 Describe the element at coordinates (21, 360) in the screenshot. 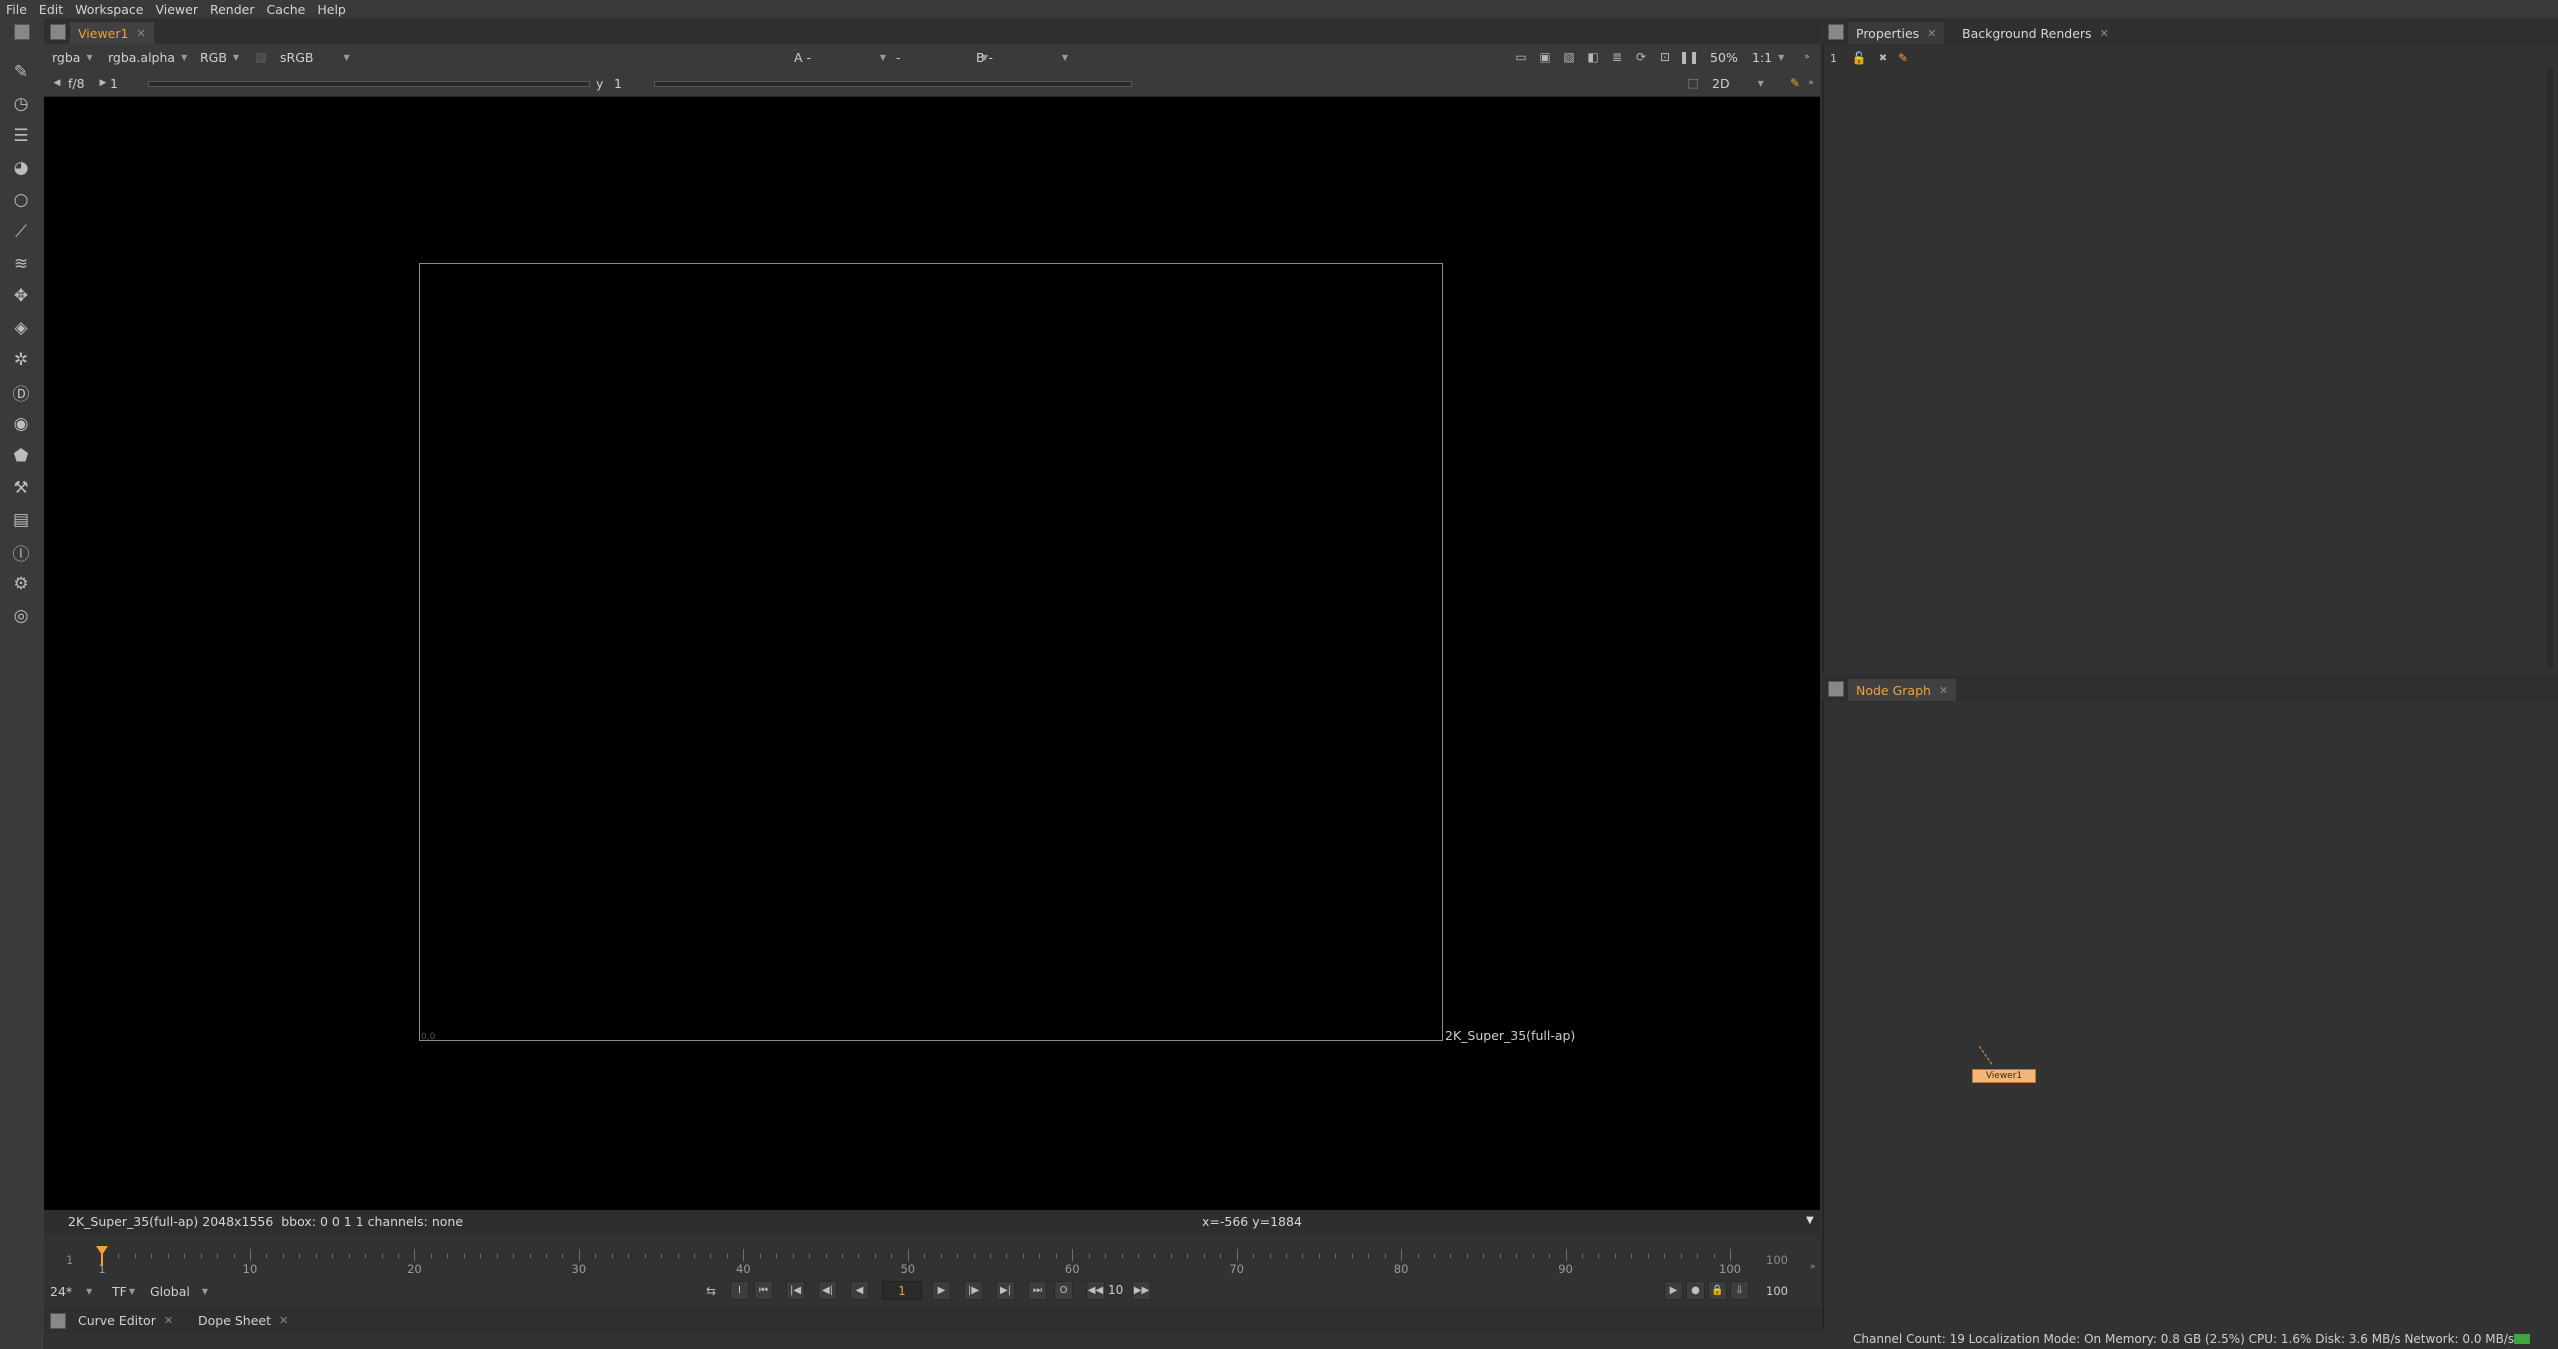

I see `particle-icon: ✲` at that location.